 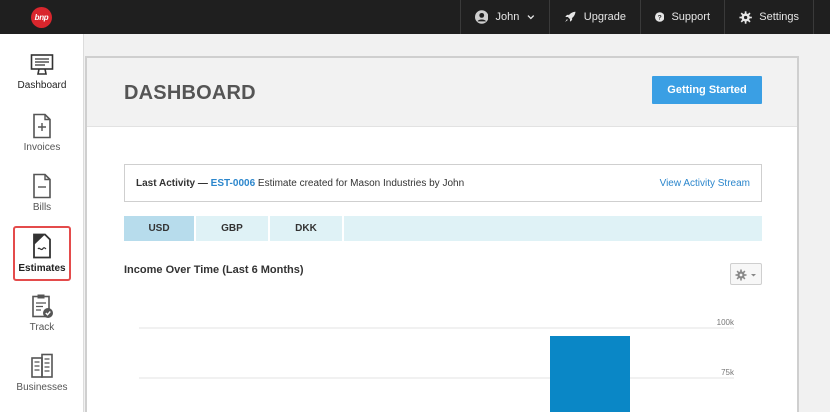 I want to click on chevron-down-icon, so click(x=531, y=17).